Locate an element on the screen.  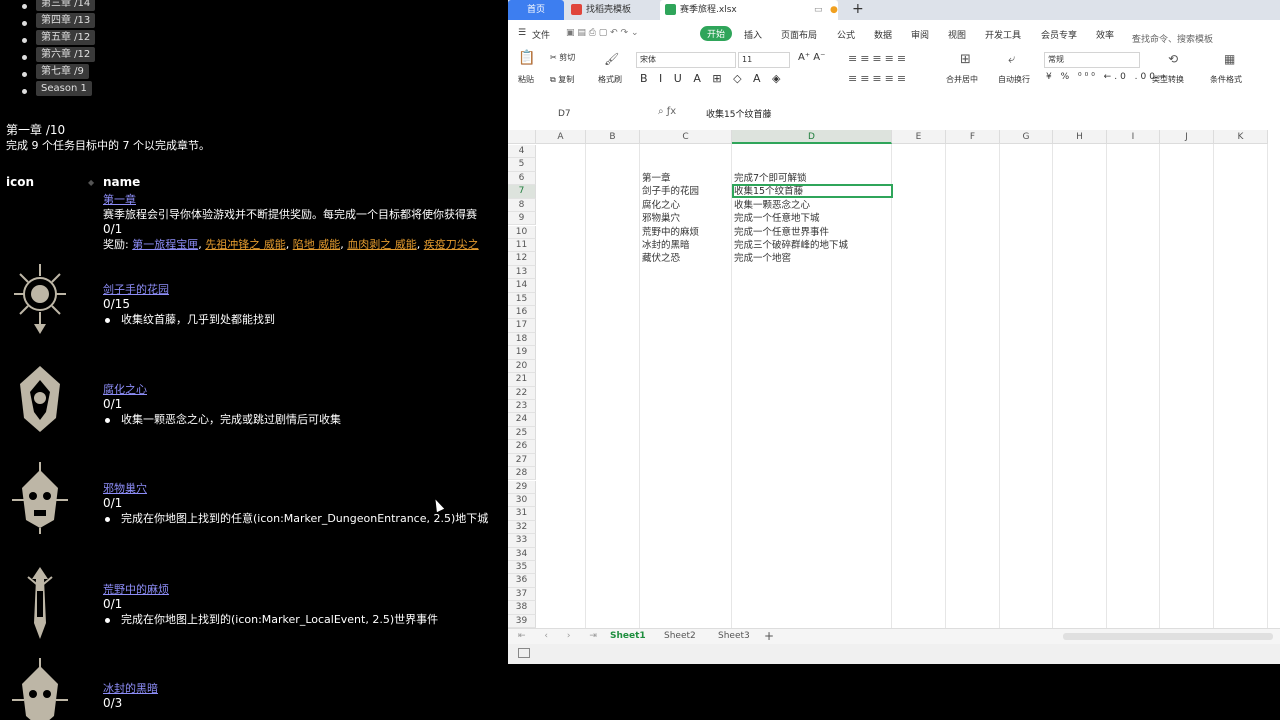
cell-C10: 荒野中的麻烦 is located at coordinates (670, 232).